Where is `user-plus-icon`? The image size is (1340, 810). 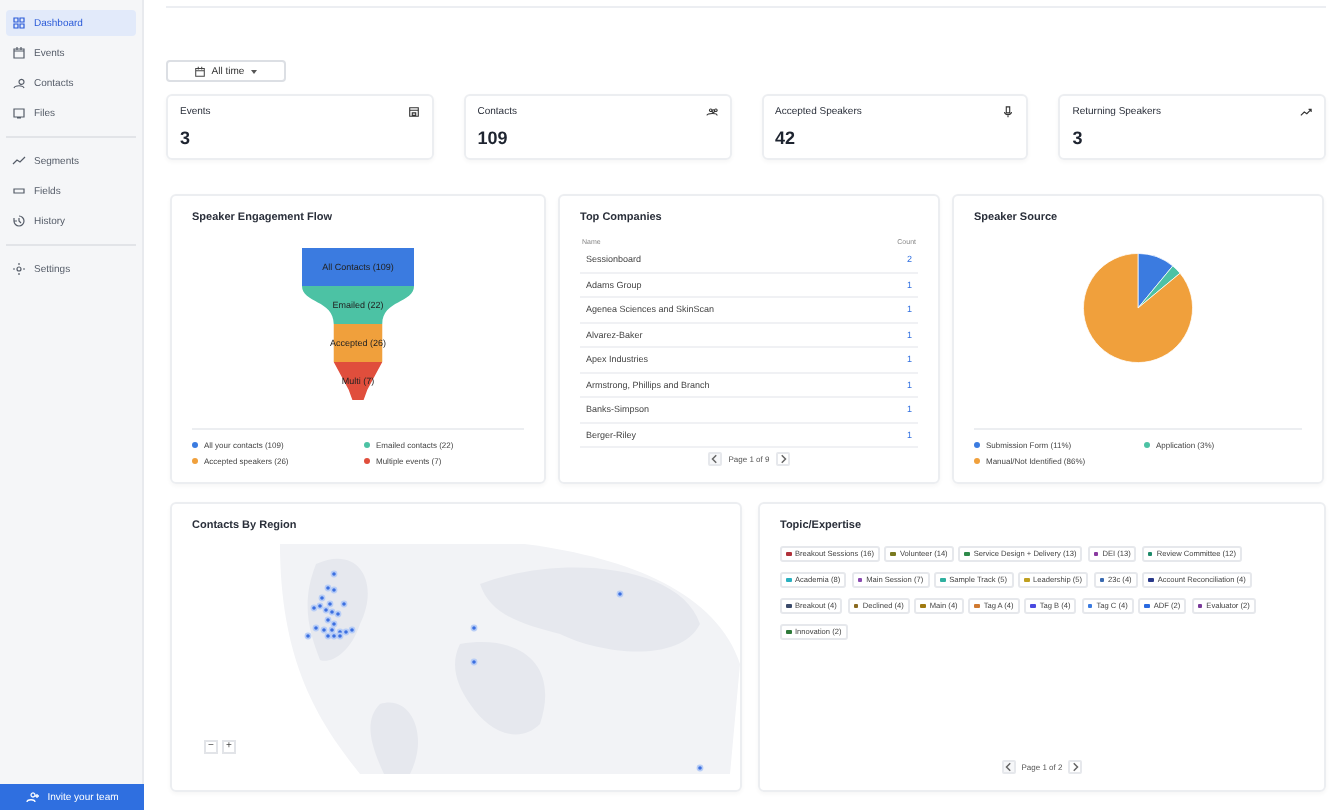
user-plus-icon is located at coordinates (32, 797).